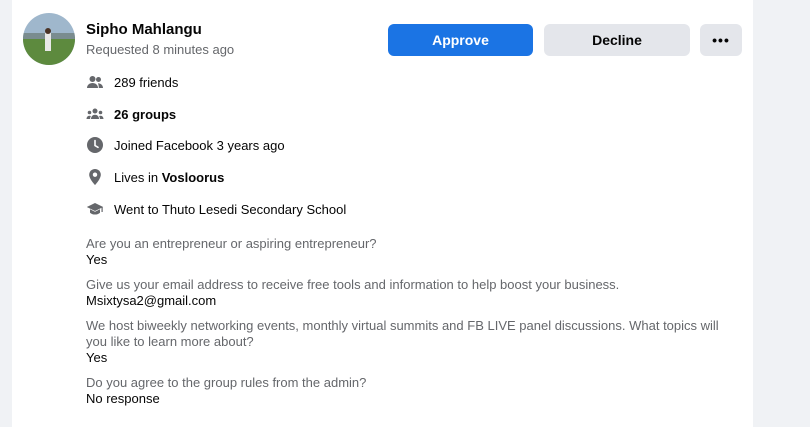 The image size is (810, 427). What do you see at coordinates (95, 209) in the screenshot?
I see `graduation-cap-icon` at bounding box center [95, 209].